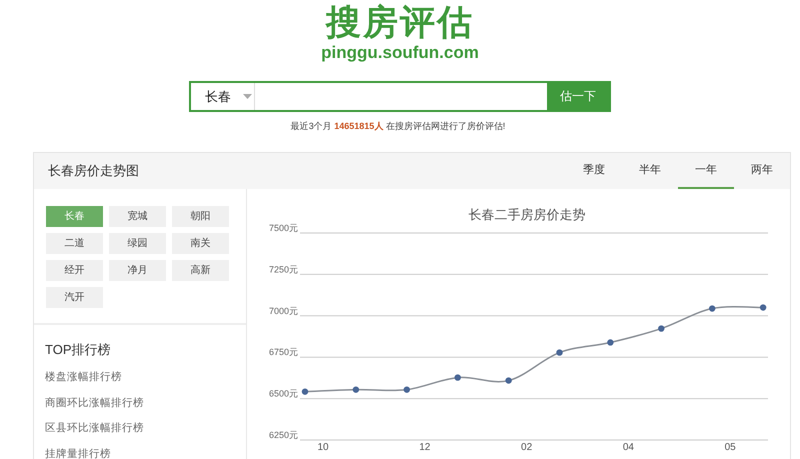  What do you see at coordinates (137, 270) in the screenshot?
I see `district-button: 净月` at bounding box center [137, 270].